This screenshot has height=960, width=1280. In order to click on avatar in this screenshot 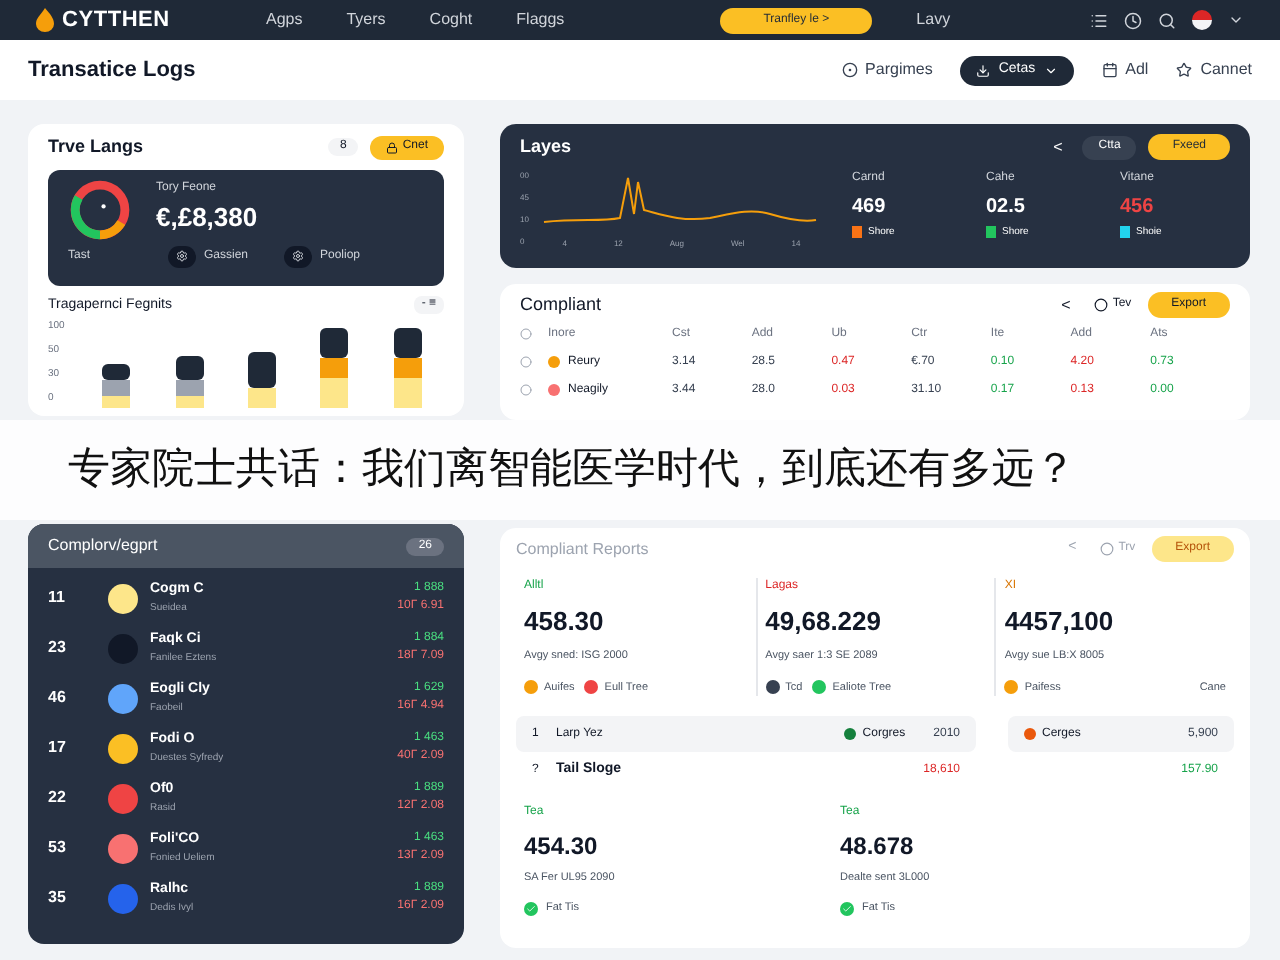, I will do `click(1202, 20)`.